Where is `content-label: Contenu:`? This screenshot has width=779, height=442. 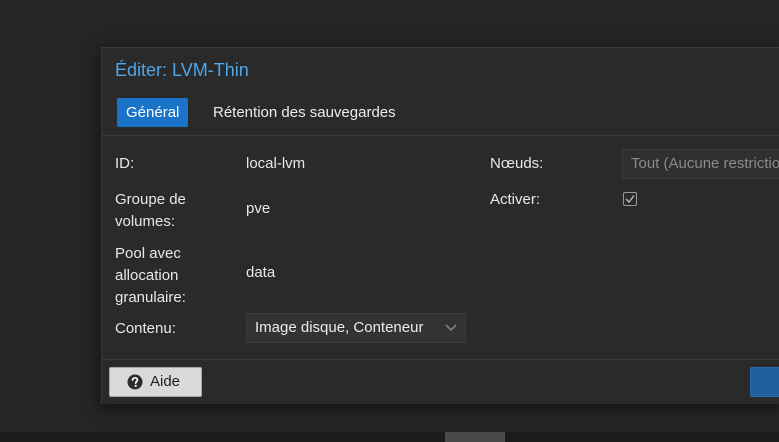 content-label: Contenu: is located at coordinates (145, 328).